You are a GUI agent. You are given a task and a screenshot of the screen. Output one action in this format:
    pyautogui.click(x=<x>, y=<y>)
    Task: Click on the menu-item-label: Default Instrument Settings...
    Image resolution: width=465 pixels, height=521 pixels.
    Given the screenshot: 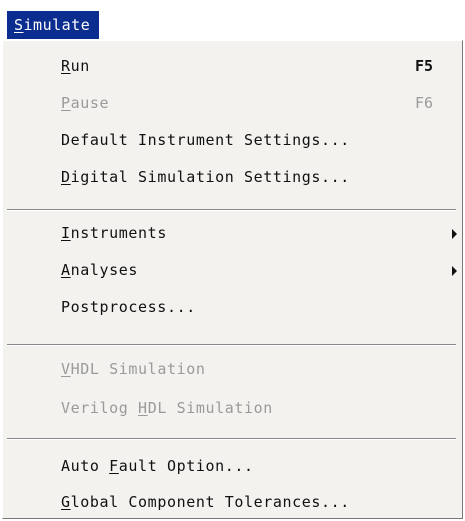 What is the action you would take?
    pyautogui.click(x=205, y=140)
    